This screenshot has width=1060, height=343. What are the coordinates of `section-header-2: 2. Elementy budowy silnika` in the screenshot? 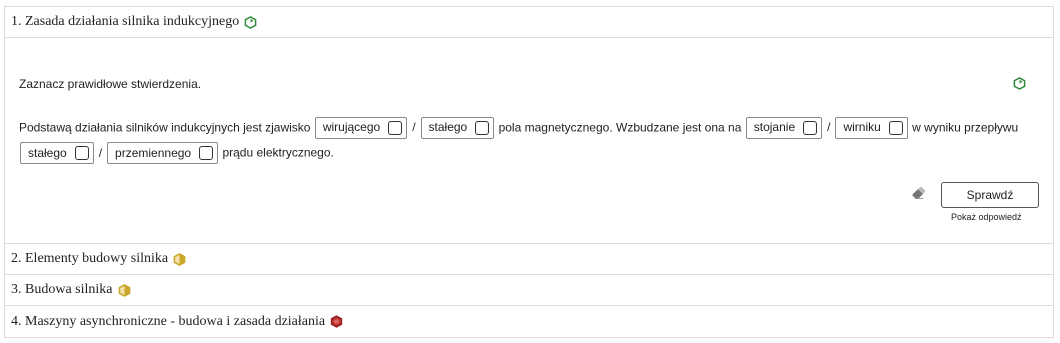 It's located at (529, 259).